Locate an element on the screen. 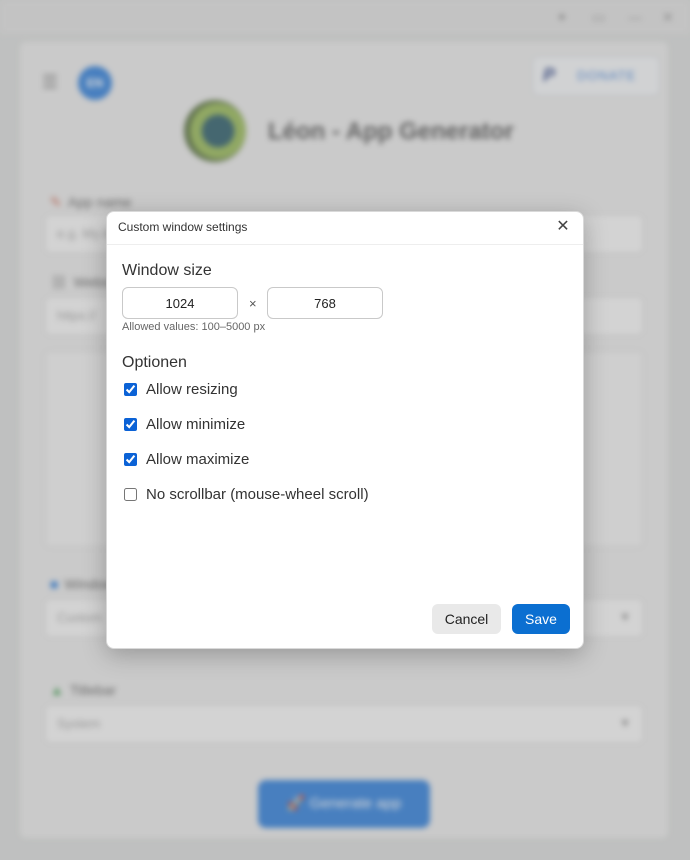  allow-maximize-label: Allow maximize is located at coordinates (197, 459).